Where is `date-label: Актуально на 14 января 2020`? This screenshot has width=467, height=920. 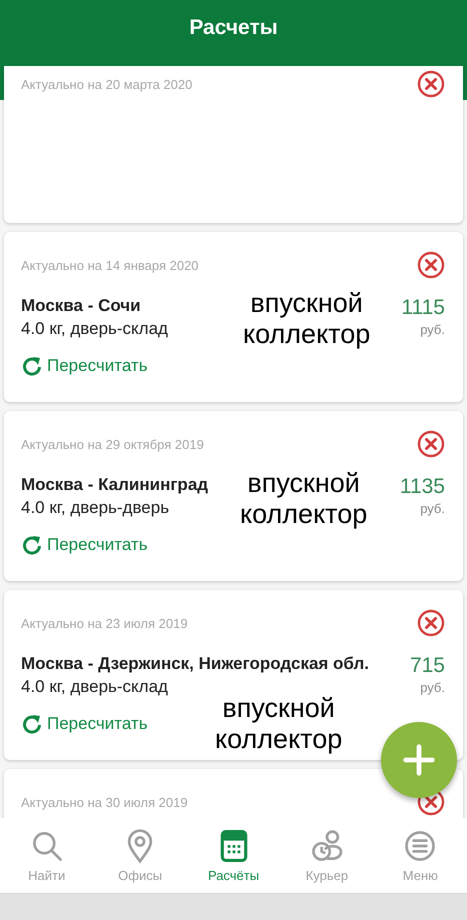 date-label: Актуально на 14 января 2020 is located at coordinates (110, 265).